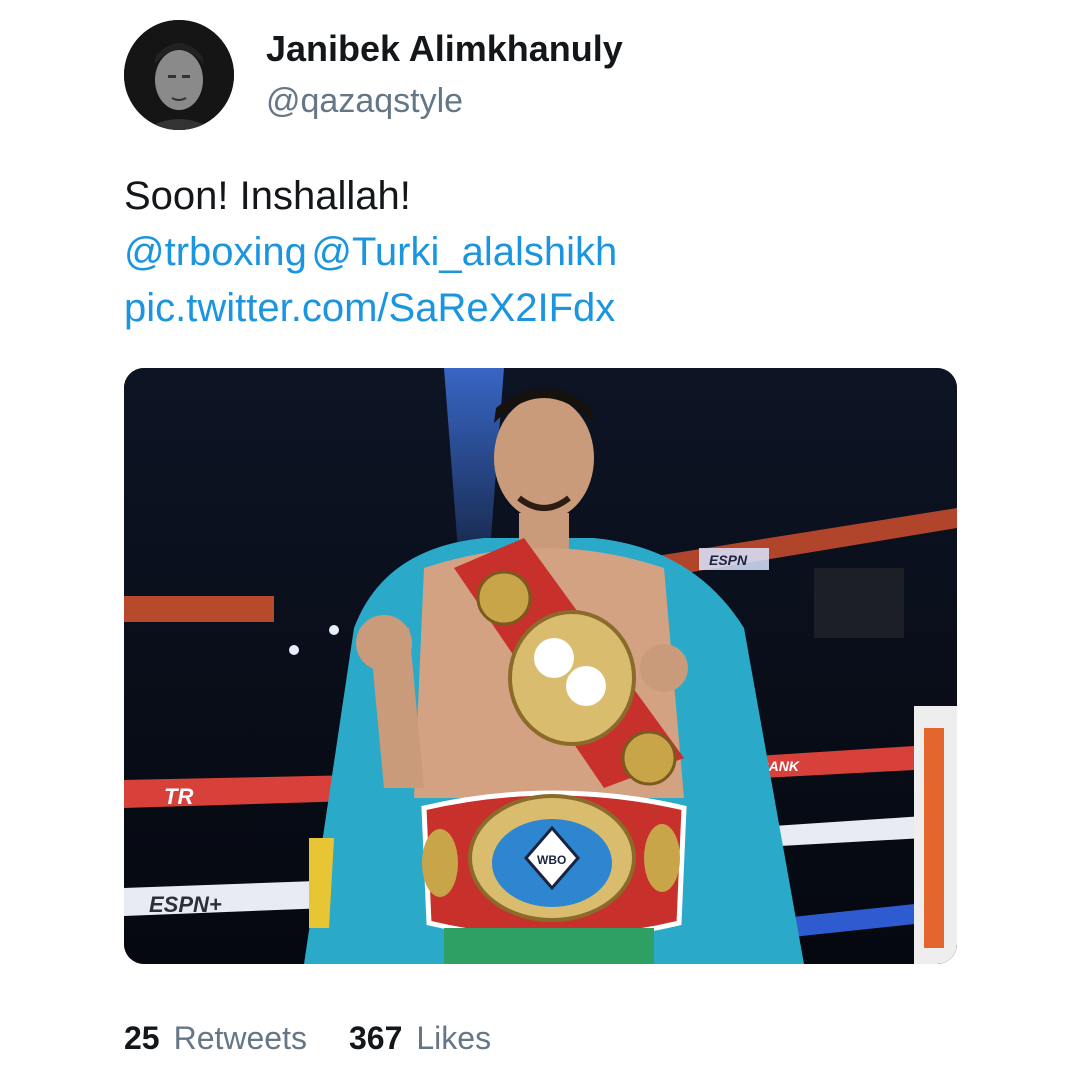 This screenshot has width=1080, height=1080. What do you see at coordinates (444, 101) in the screenshot?
I see `handle: @qazaqstyle` at bounding box center [444, 101].